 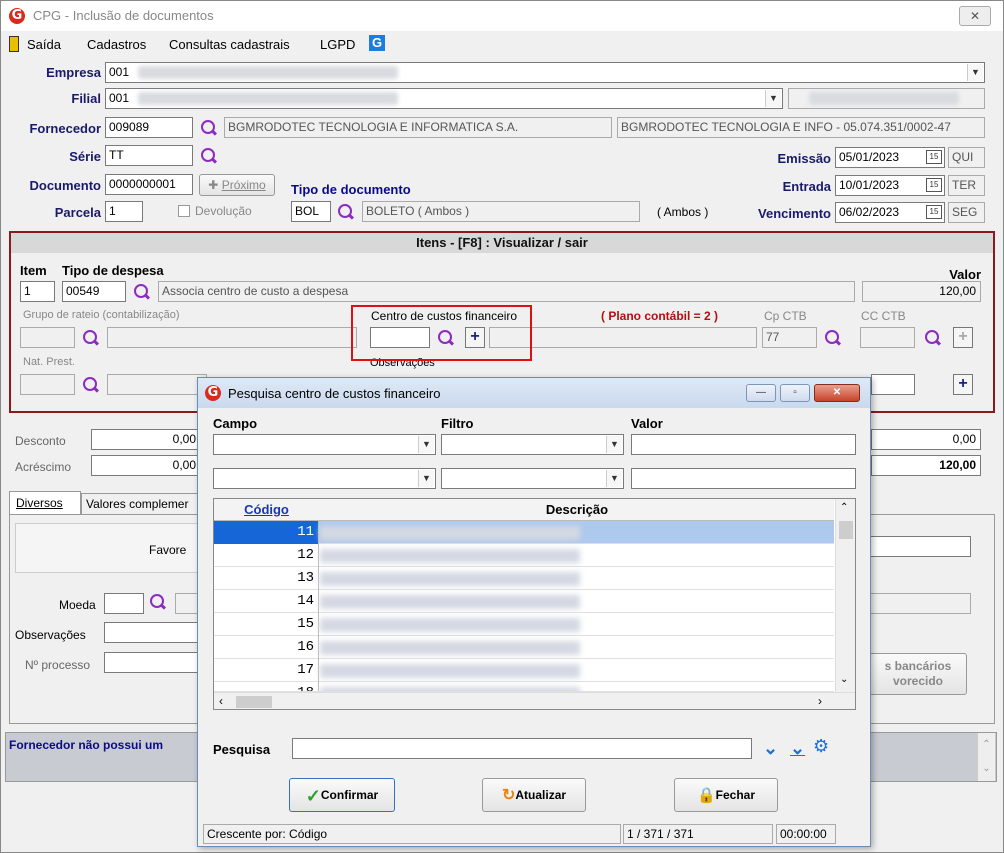 What do you see at coordinates (893, 384) in the screenshot?
I see `item-observacoes-input` at bounding box center [893, 384].